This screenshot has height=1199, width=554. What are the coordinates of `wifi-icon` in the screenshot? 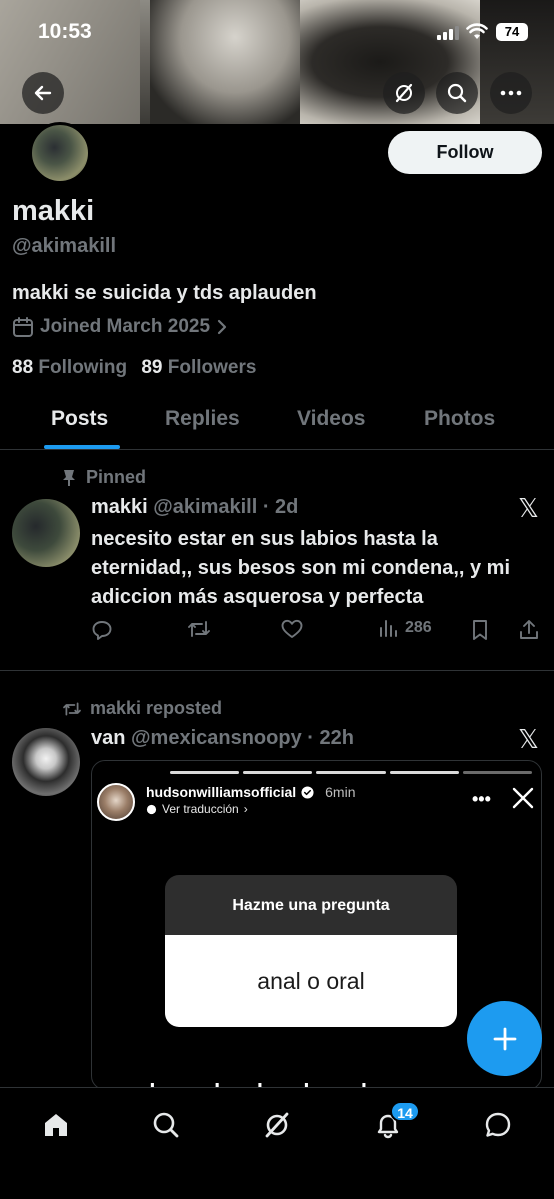 It's located at (477, 31).